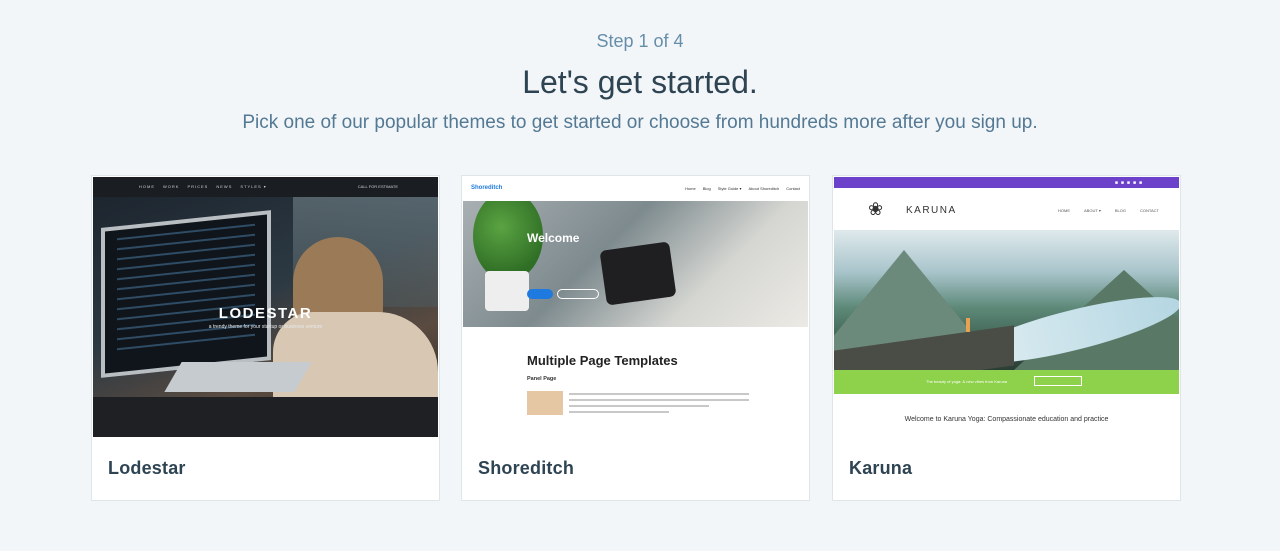  Describe the element at coordinates (377, 186) in the screenshot. I see `preview-cta: CALL FOR ESTIMATE` at that location.